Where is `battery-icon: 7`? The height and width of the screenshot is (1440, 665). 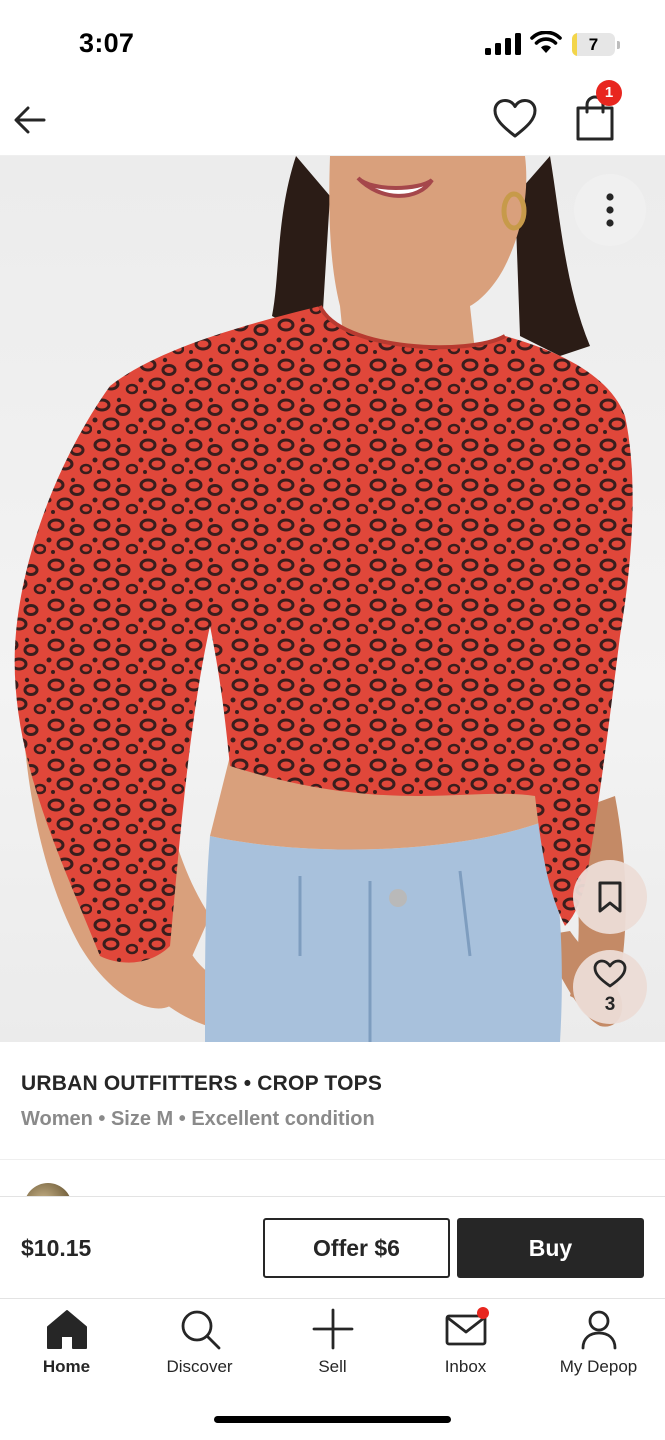
battery-icon: 7 is located at coordinates (596, 44).